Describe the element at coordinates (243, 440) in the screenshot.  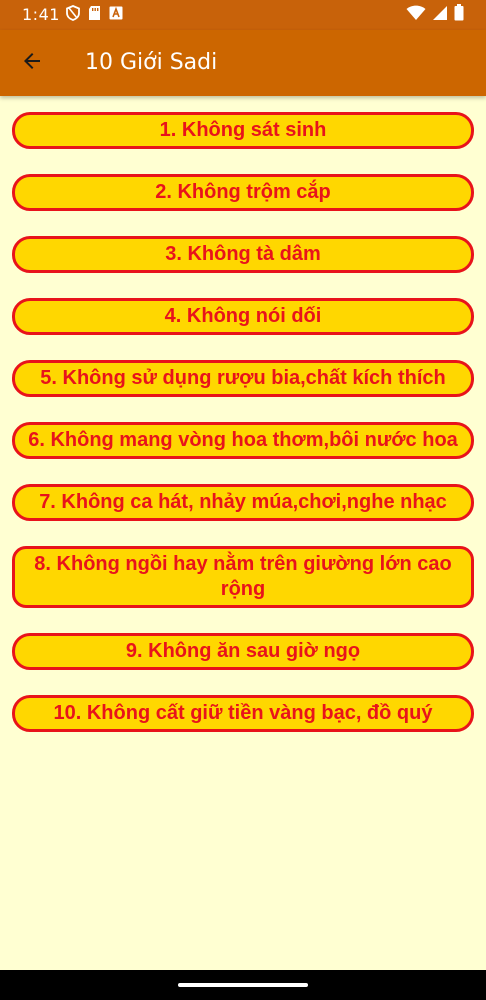
I see `precept-button-6: 6. Không mang vòng hoa thơm,bôi nước hoa` at that location.